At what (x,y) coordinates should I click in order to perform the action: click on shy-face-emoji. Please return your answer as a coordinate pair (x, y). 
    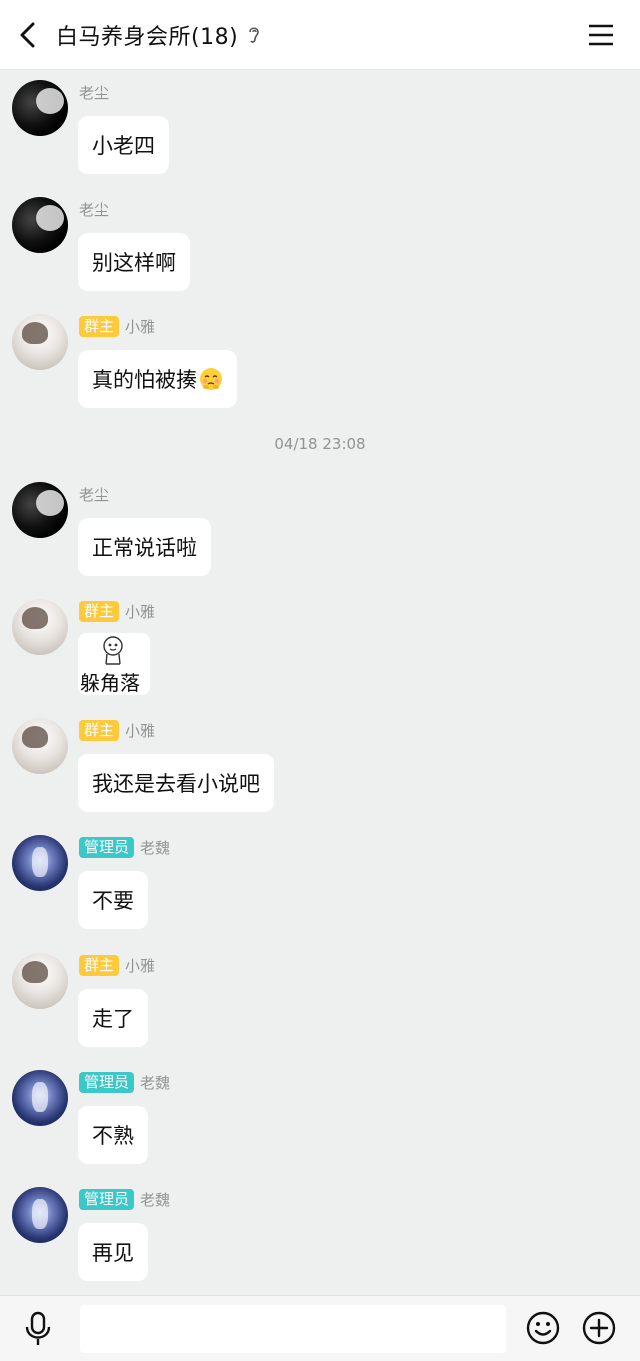
    Looking at the image, I should click on (211, 379).